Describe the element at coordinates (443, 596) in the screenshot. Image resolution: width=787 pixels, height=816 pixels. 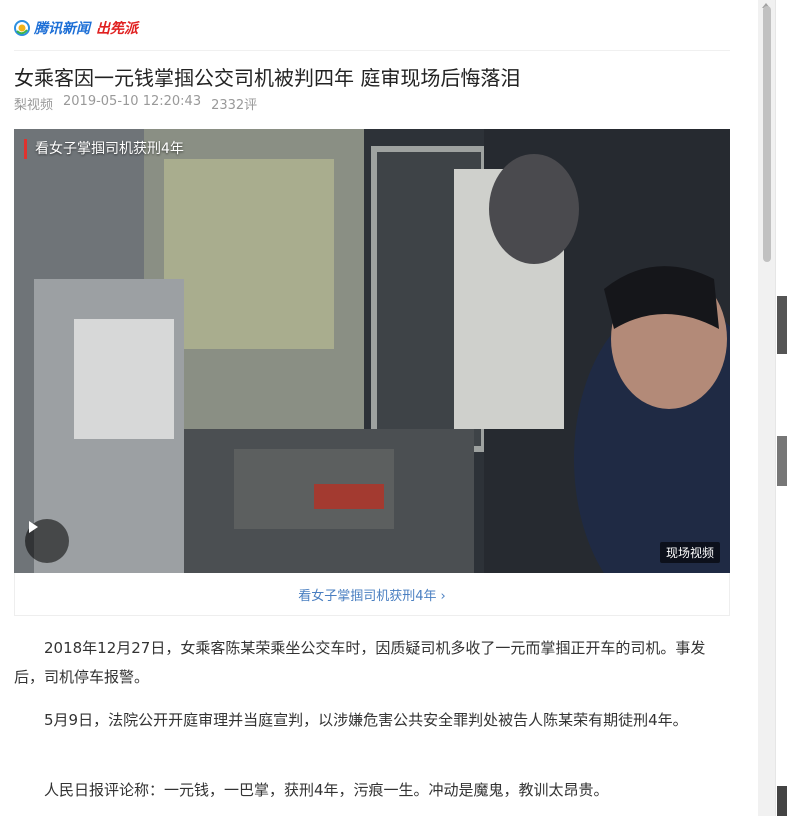
I see `chevron-right-icon: ›` at that location.